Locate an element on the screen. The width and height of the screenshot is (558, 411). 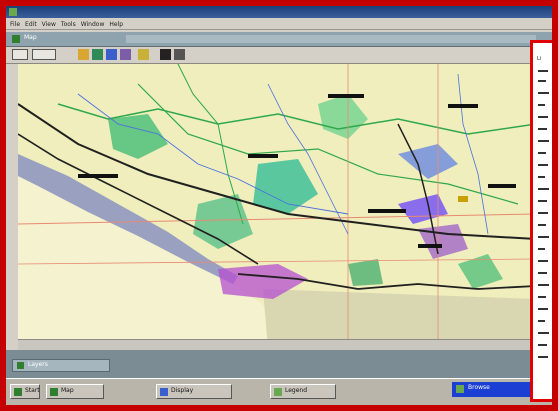
document-icon is located at coordinates (16, 39).